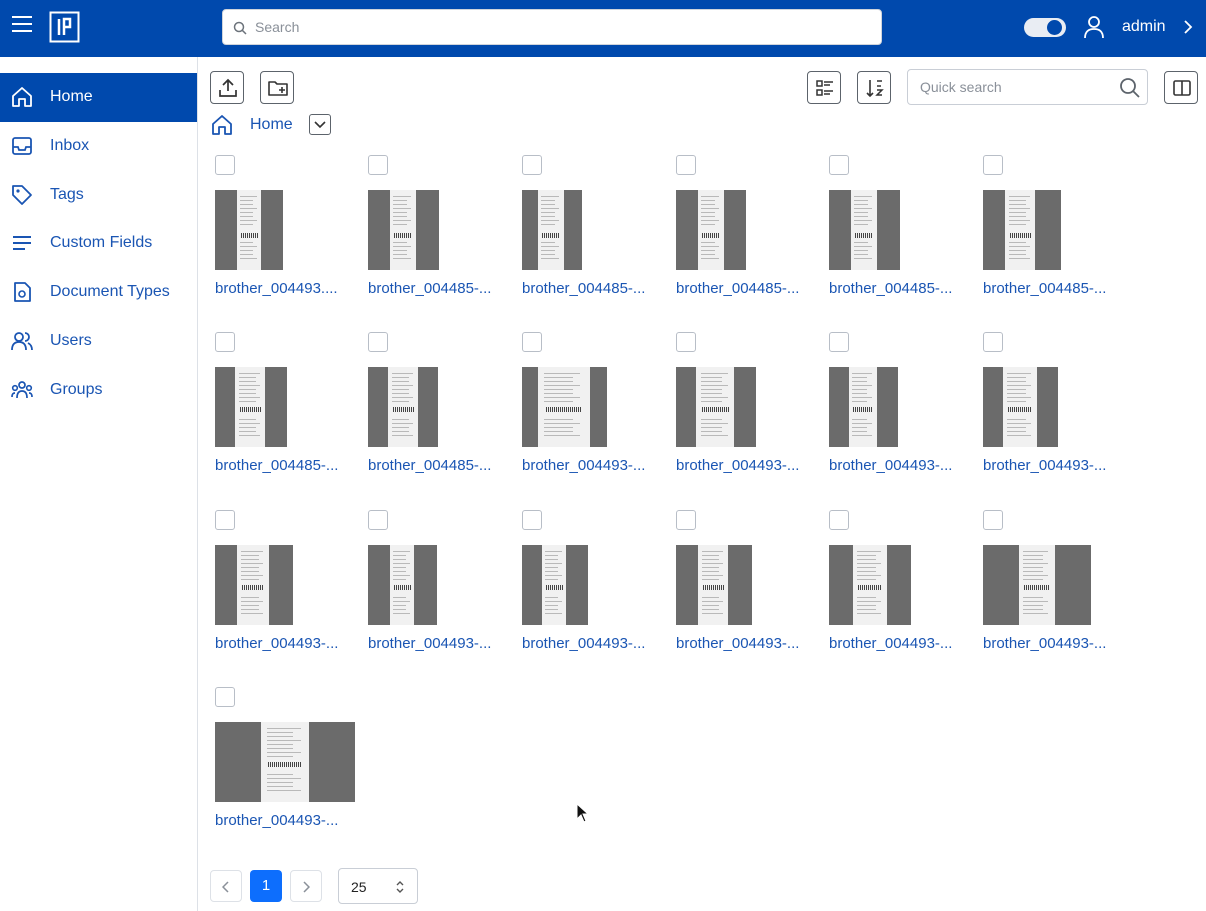 The height and width of the screenshot is (911, 1206). What do you see at coordinates (98, 341) in the screenshot?
I see `sidebar-item-users: Users` at bounding box center [98, 341].